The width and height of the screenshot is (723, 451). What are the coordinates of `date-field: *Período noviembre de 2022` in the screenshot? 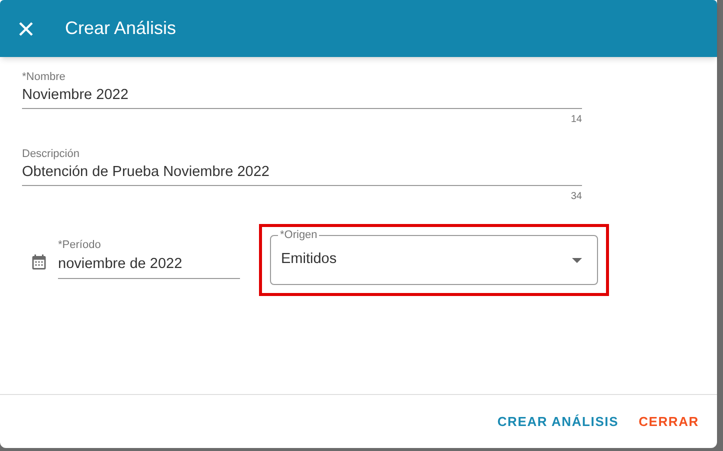 It's located at (149, 258).